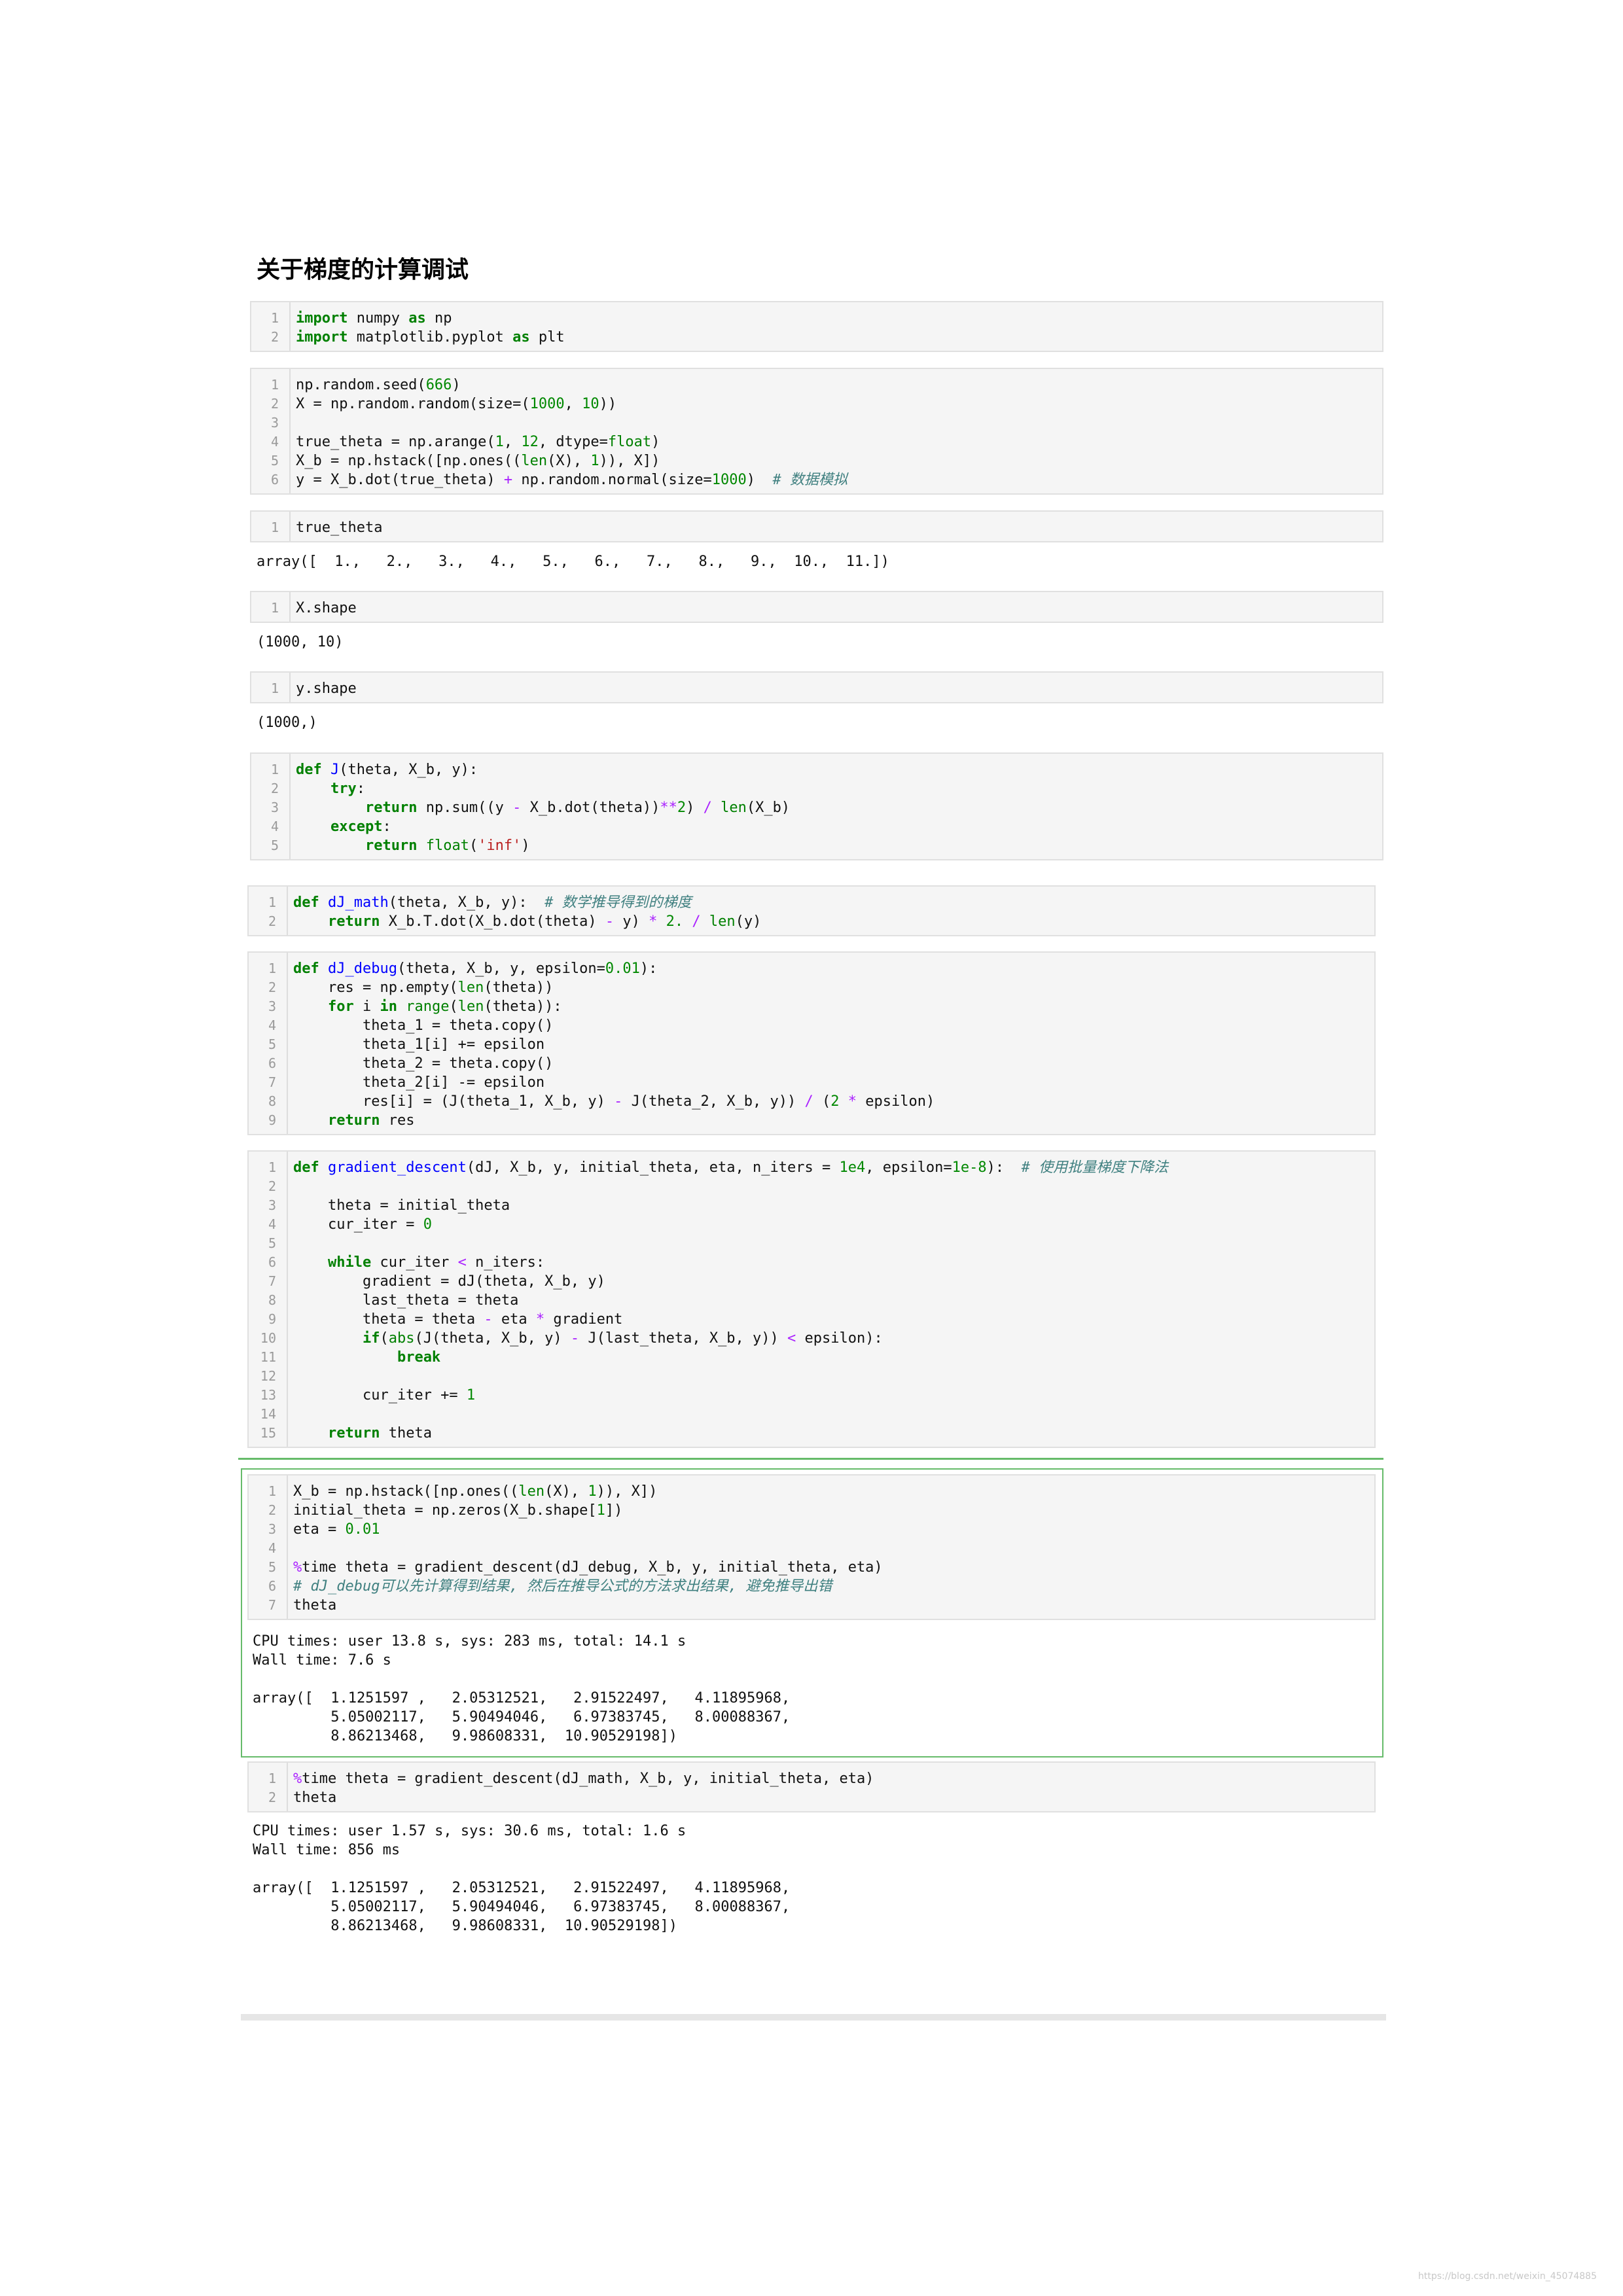 The width and height of the screenshot is (1623, 2296). What do you see at coordinates (439, 385) in the screenshot?
I see `code-token: 666` at bounding box center [439, 385].